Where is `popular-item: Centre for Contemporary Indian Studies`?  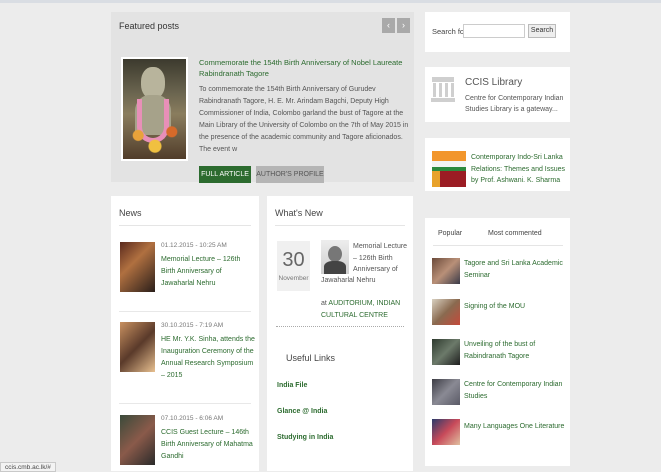
popular-item: Centre for Contemporary Indian Studies is located at coordinates (499, 394).